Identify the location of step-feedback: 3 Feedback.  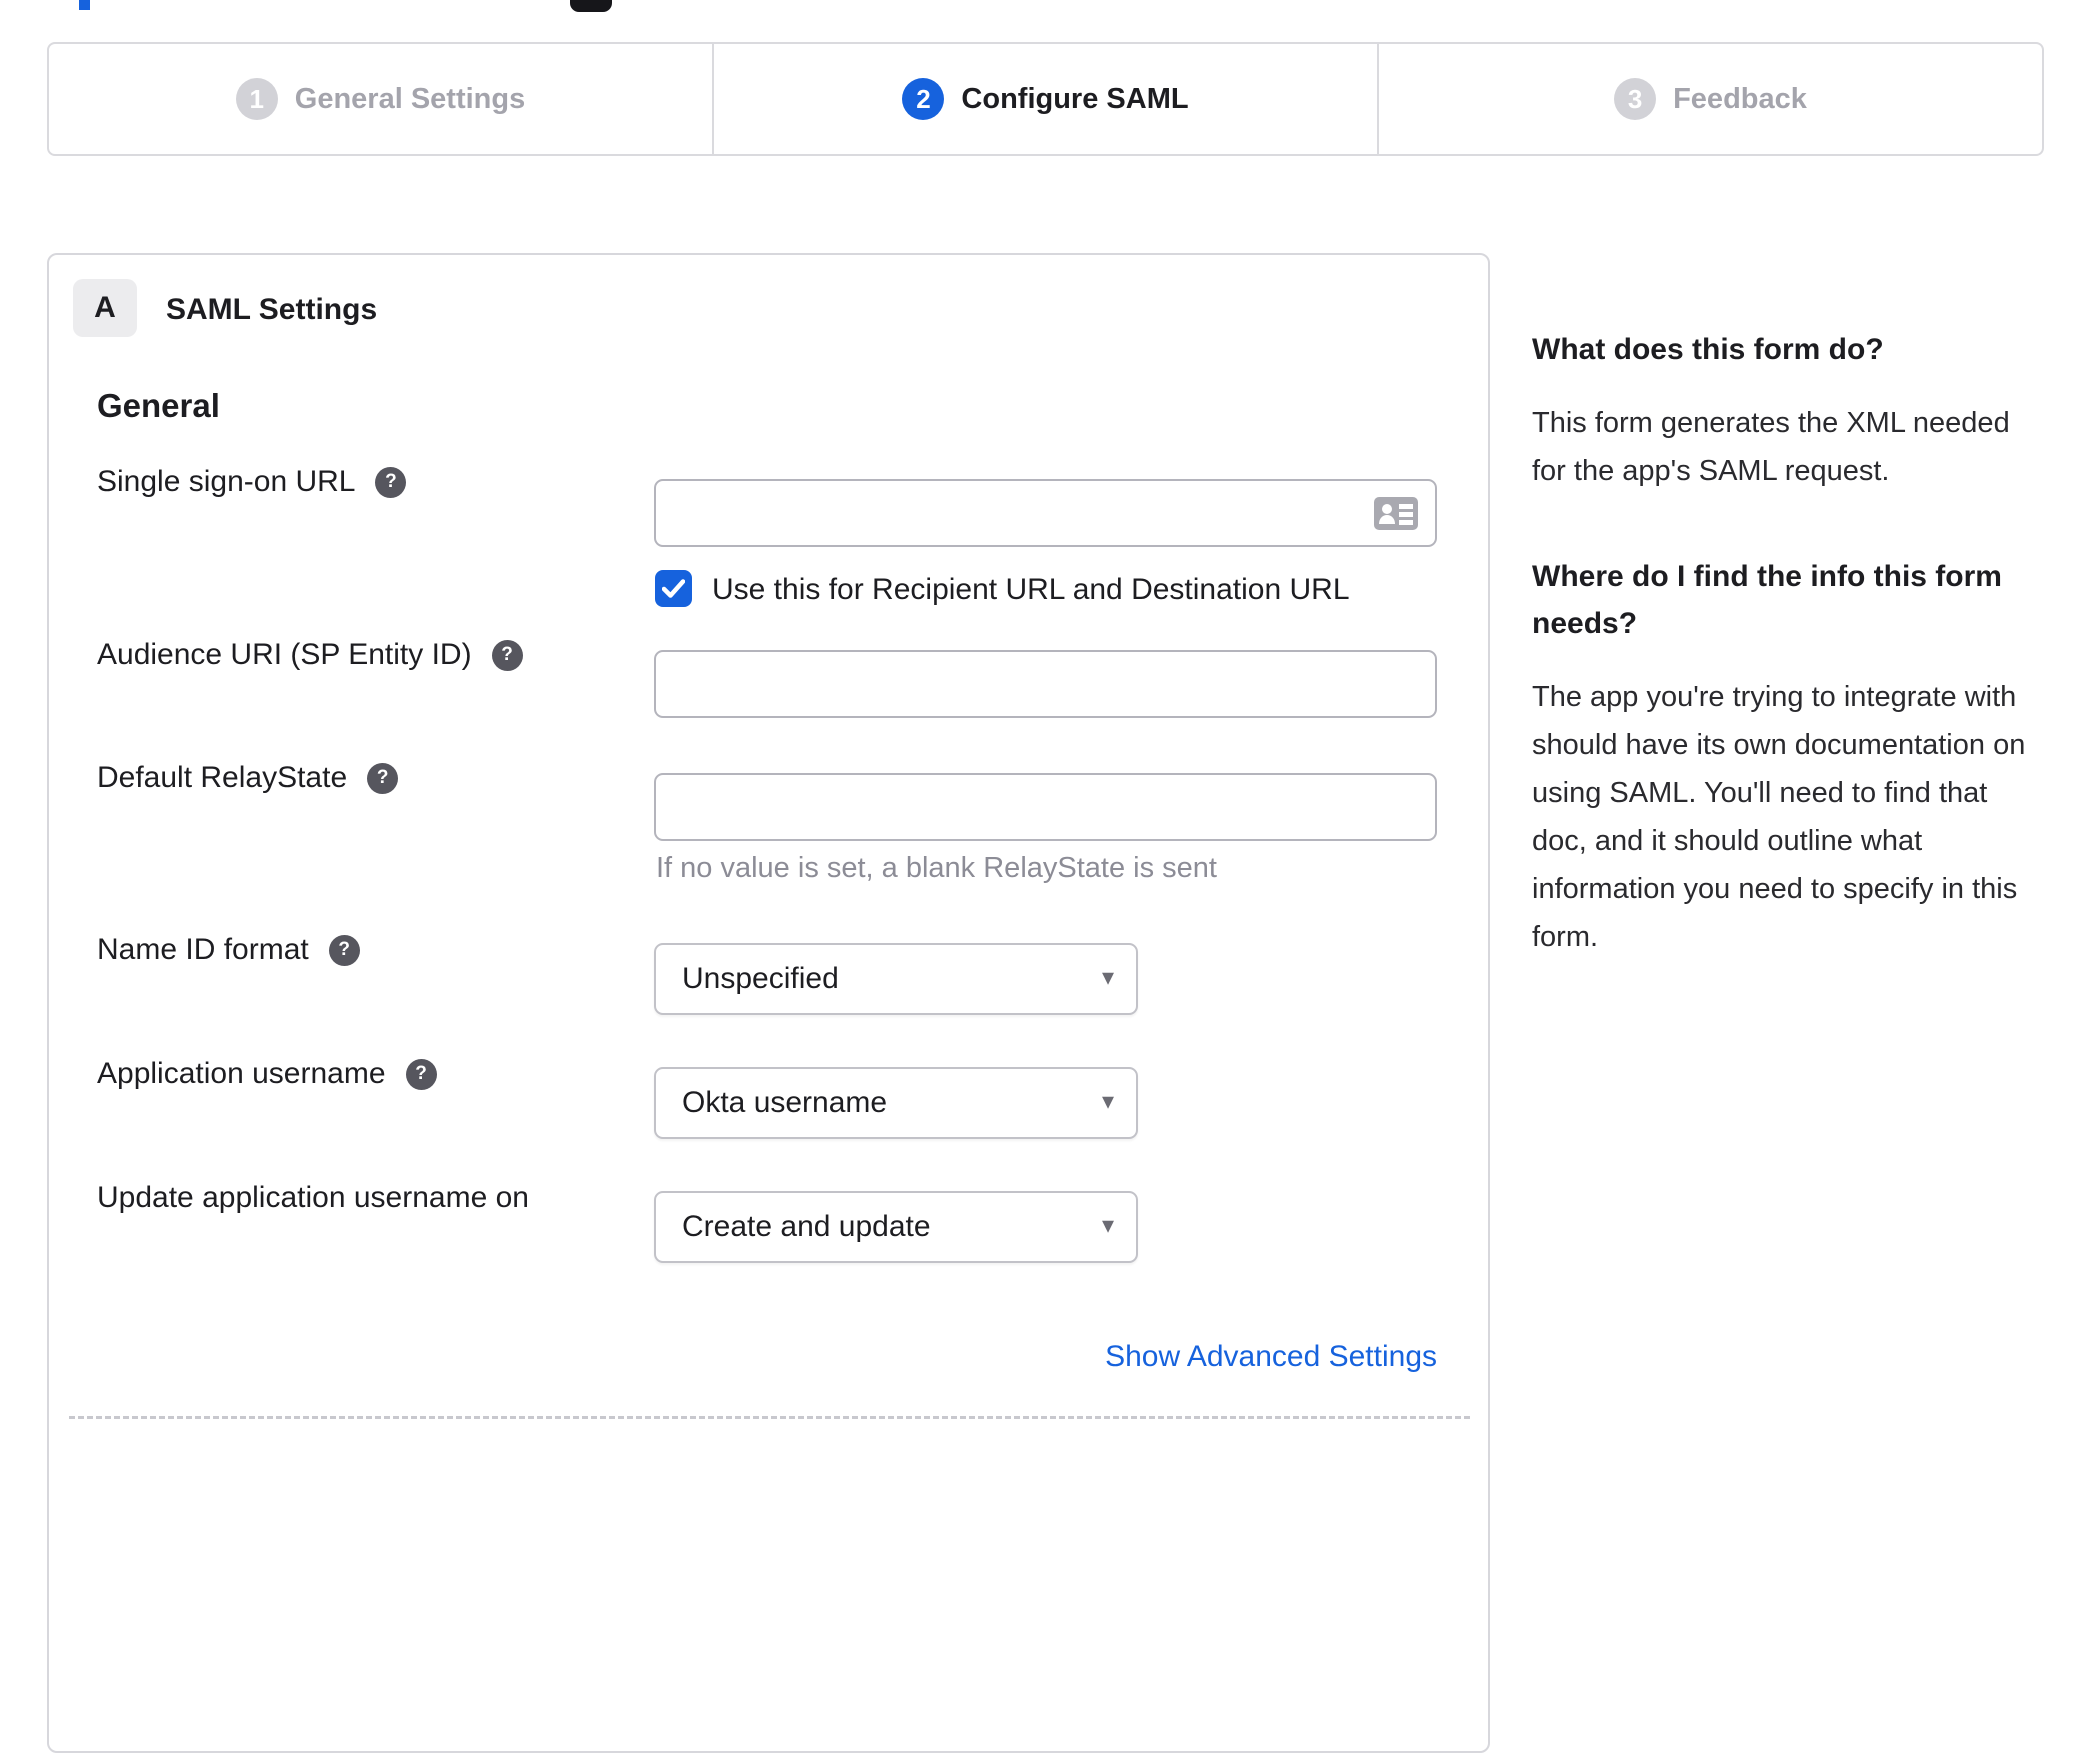
(1709, 99).